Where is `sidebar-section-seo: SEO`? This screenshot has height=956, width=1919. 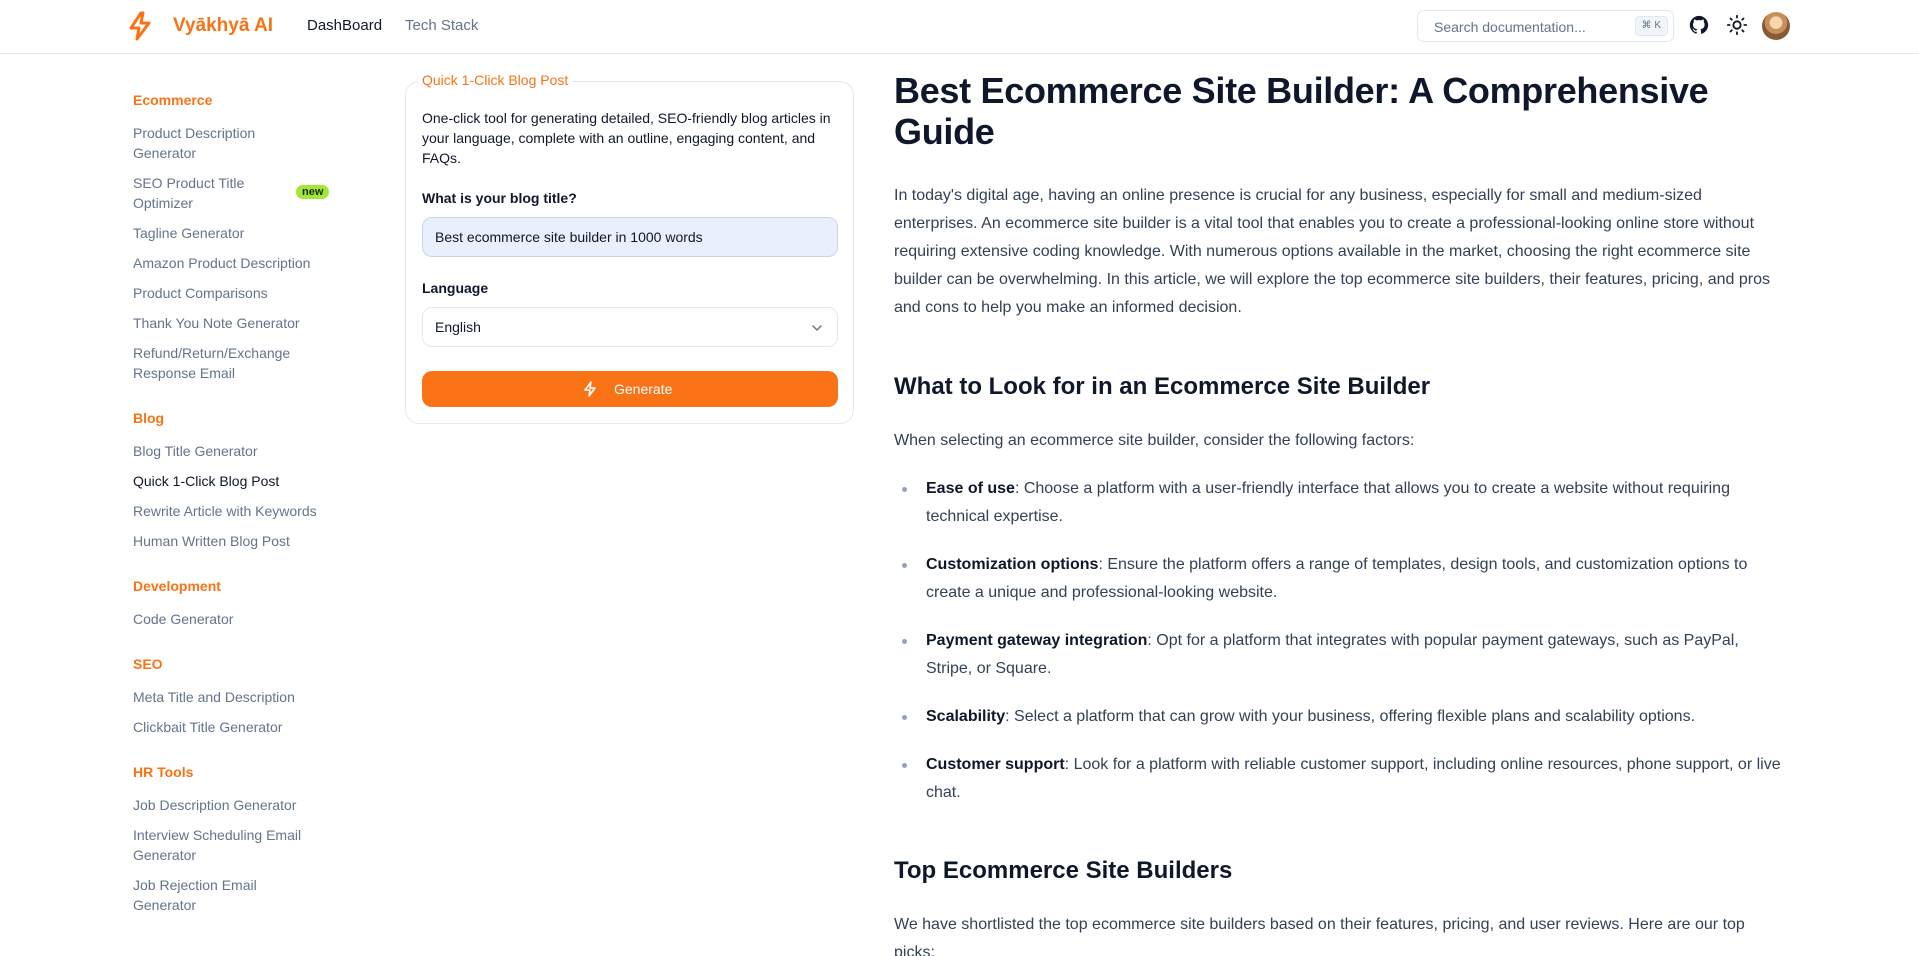
sidebar-section-seo: SEO is located at coordinates (148, 664).